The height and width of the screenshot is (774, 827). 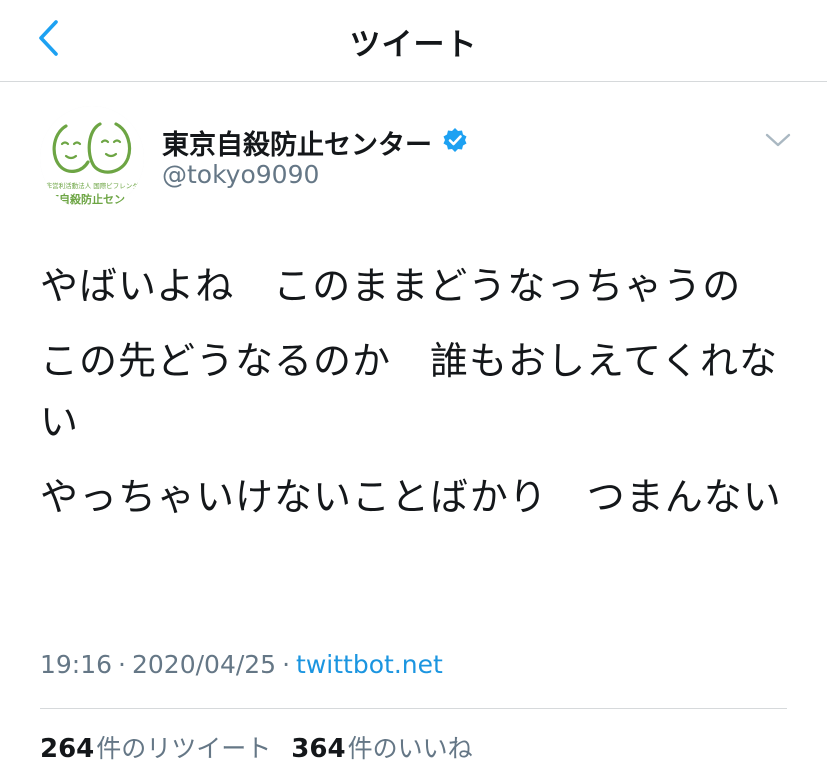 I want to click on page-title: ツイート, so click(x=413, y=44).